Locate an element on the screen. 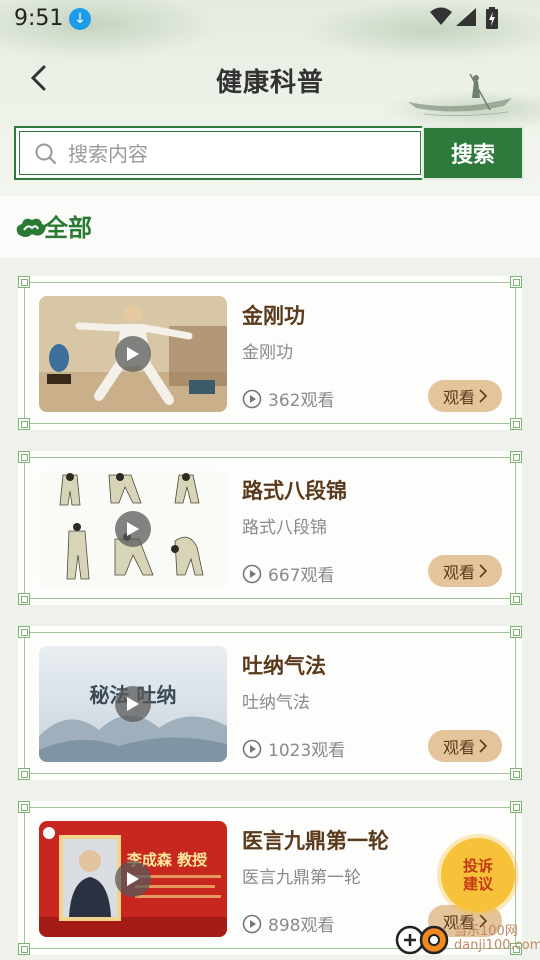 Image resolution: width=540 pixels, height=960 pixels. video-subtitle: 路式八段锦 is located at coordinates (284, 528).